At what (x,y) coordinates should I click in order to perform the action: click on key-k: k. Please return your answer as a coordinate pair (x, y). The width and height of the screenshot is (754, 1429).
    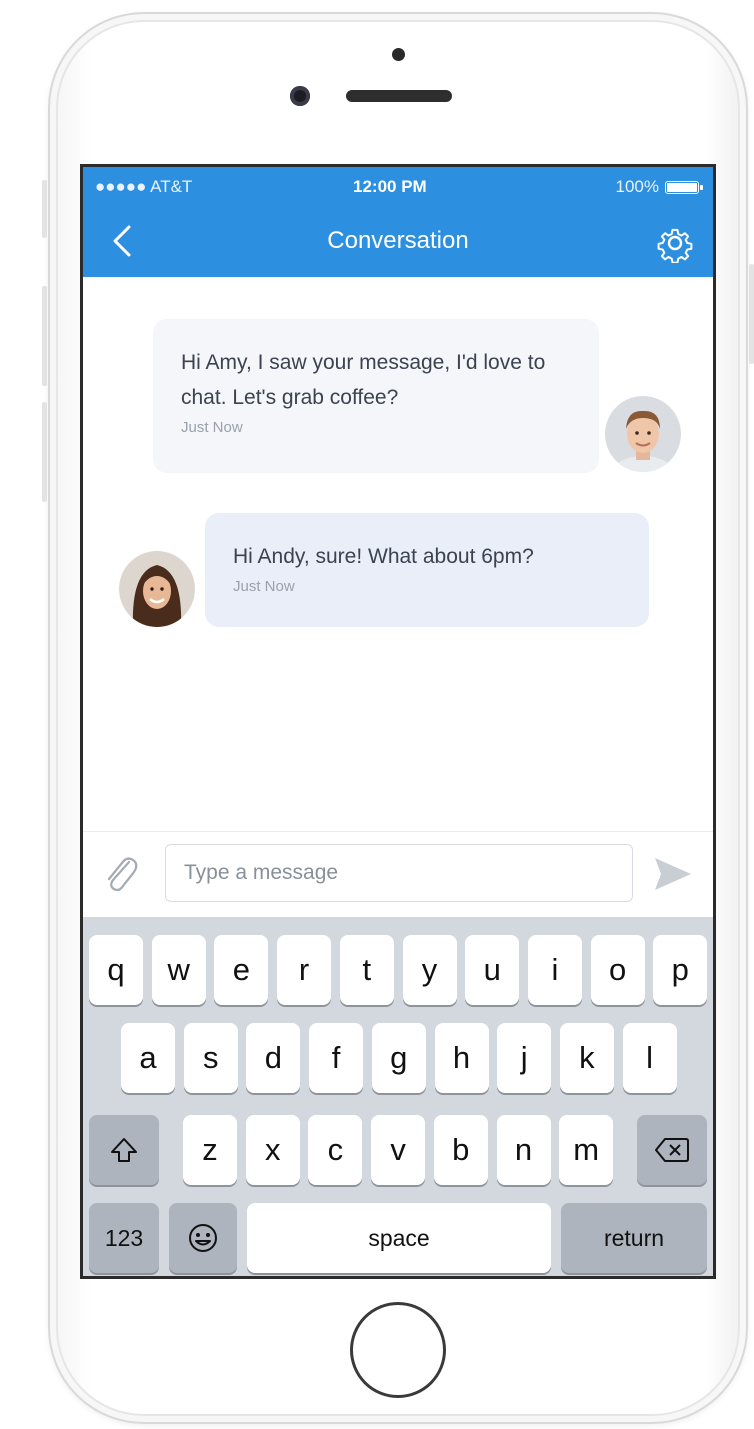
    Looking at the image, I should click on (586, 1058).